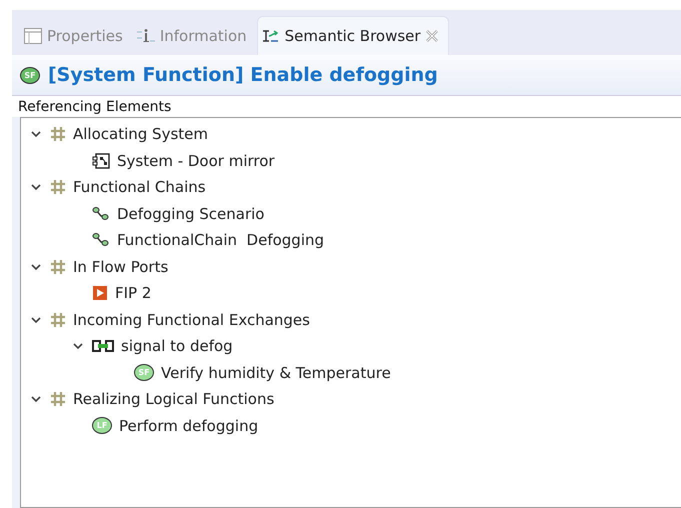 The width and height of the screenshot is (681, 508). I want to click on tree-item: signal to defog, so click(177, 346).